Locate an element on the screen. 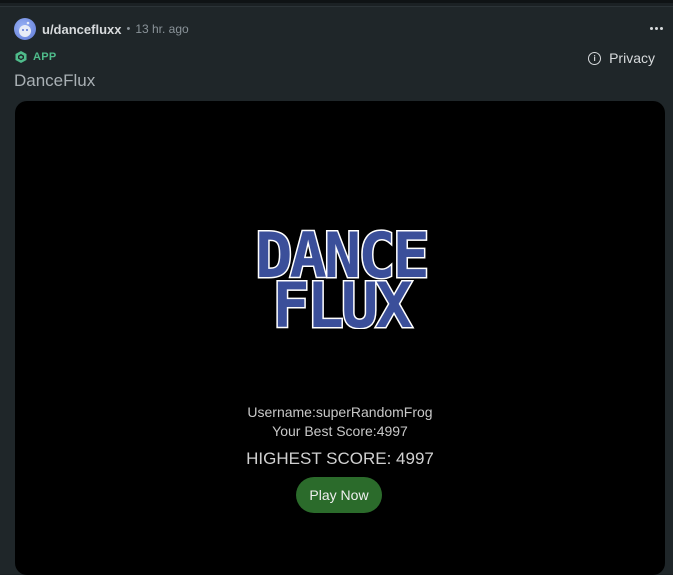  top-divider is located at coordinates (336, 1).